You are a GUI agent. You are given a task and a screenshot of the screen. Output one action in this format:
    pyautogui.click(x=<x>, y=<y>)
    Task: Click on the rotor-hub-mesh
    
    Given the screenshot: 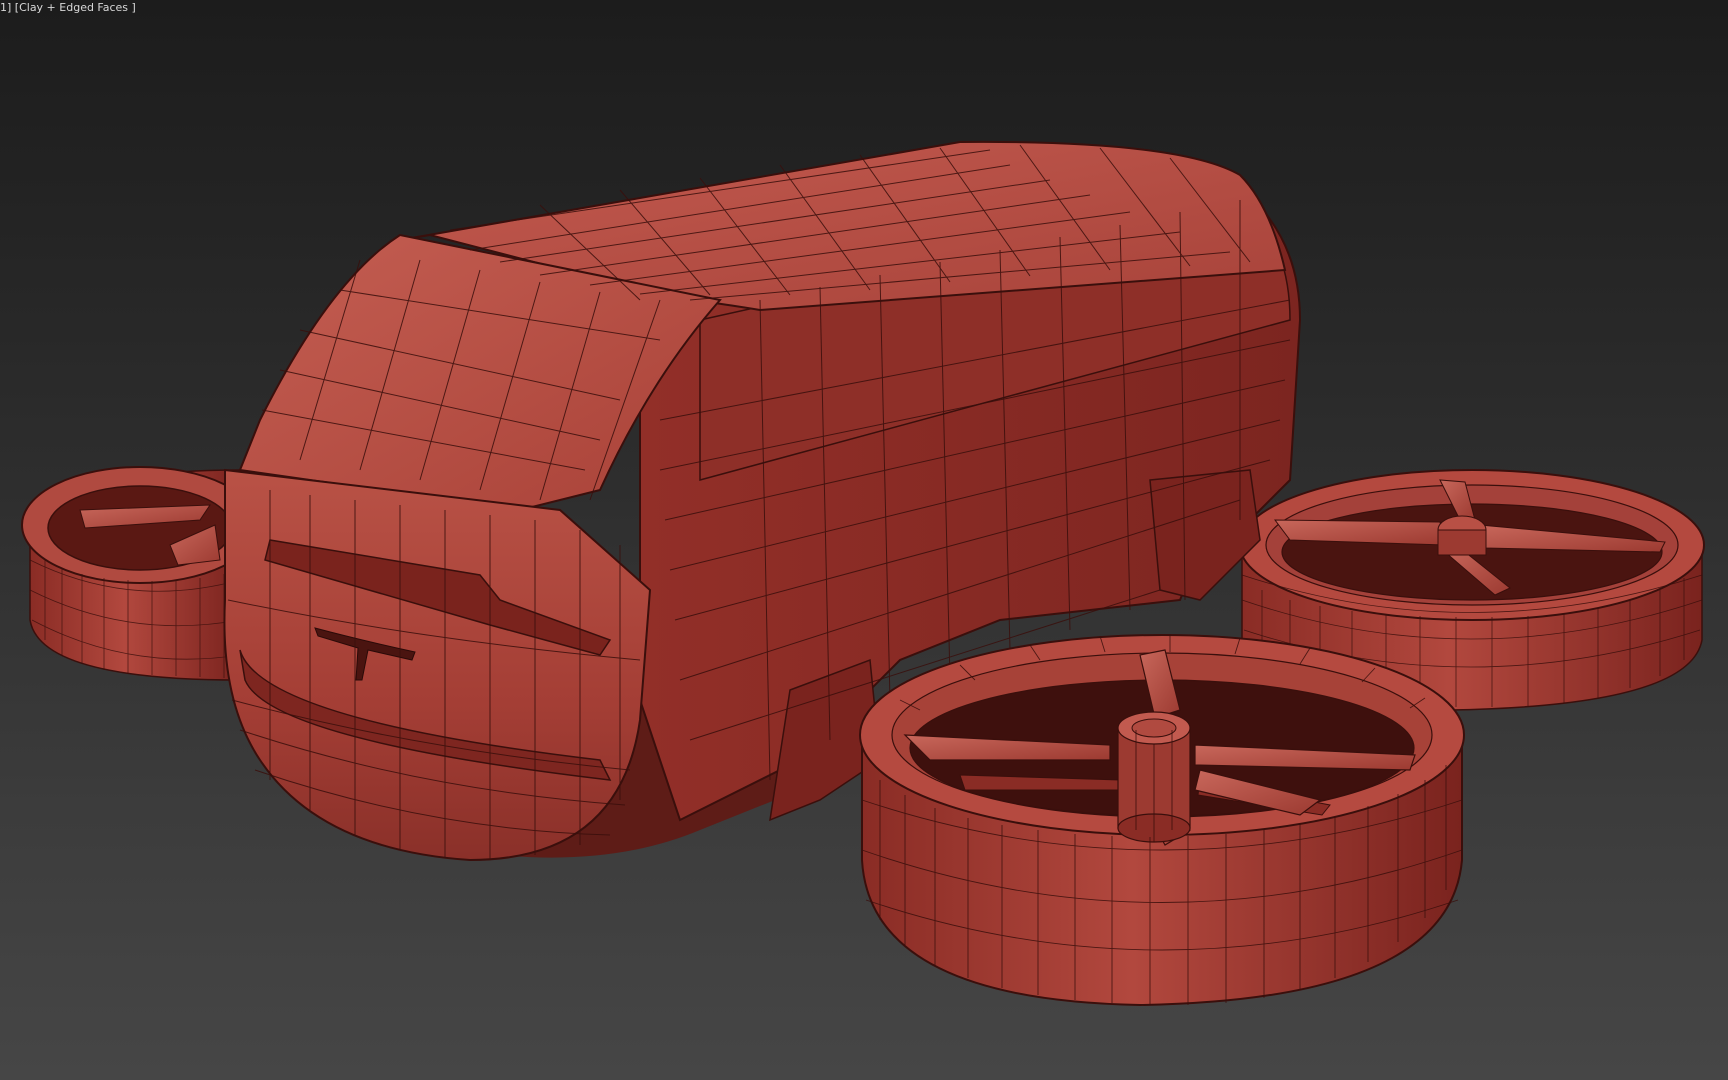 What is the action you would take?
    pyautogui.click(x=1154, y=777)
    